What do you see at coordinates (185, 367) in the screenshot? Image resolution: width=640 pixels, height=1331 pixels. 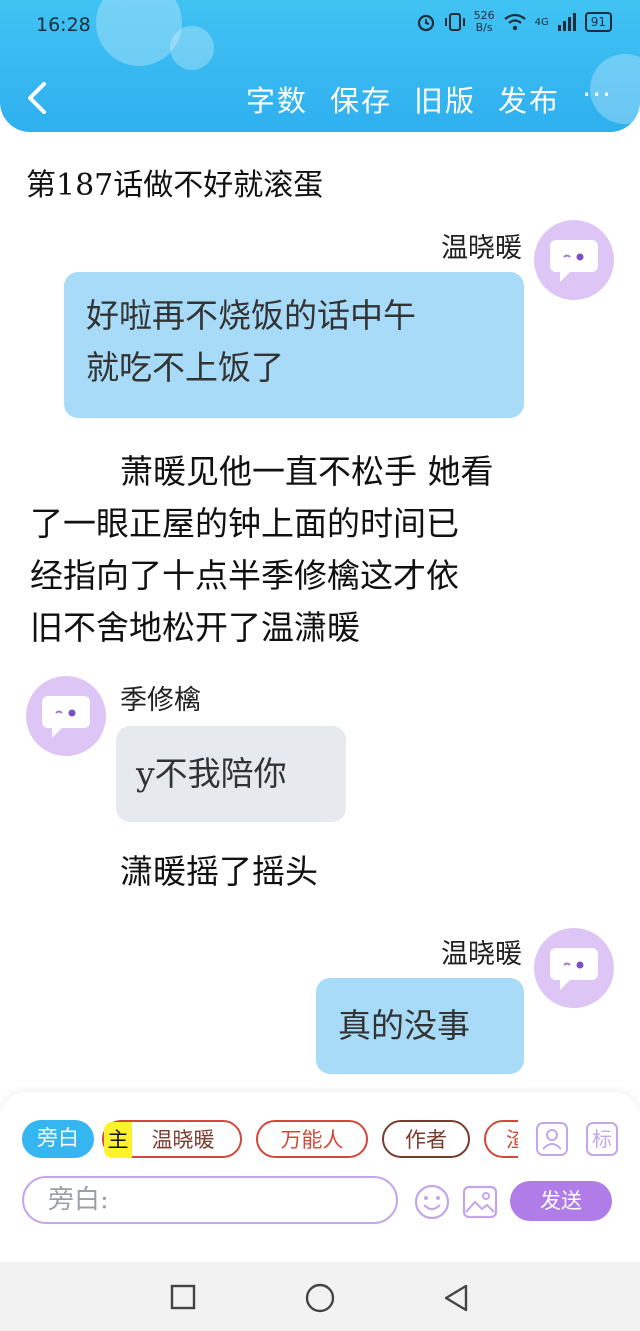 I see `message-line: 就吃不上饭了` at bounding box center [185, 367].